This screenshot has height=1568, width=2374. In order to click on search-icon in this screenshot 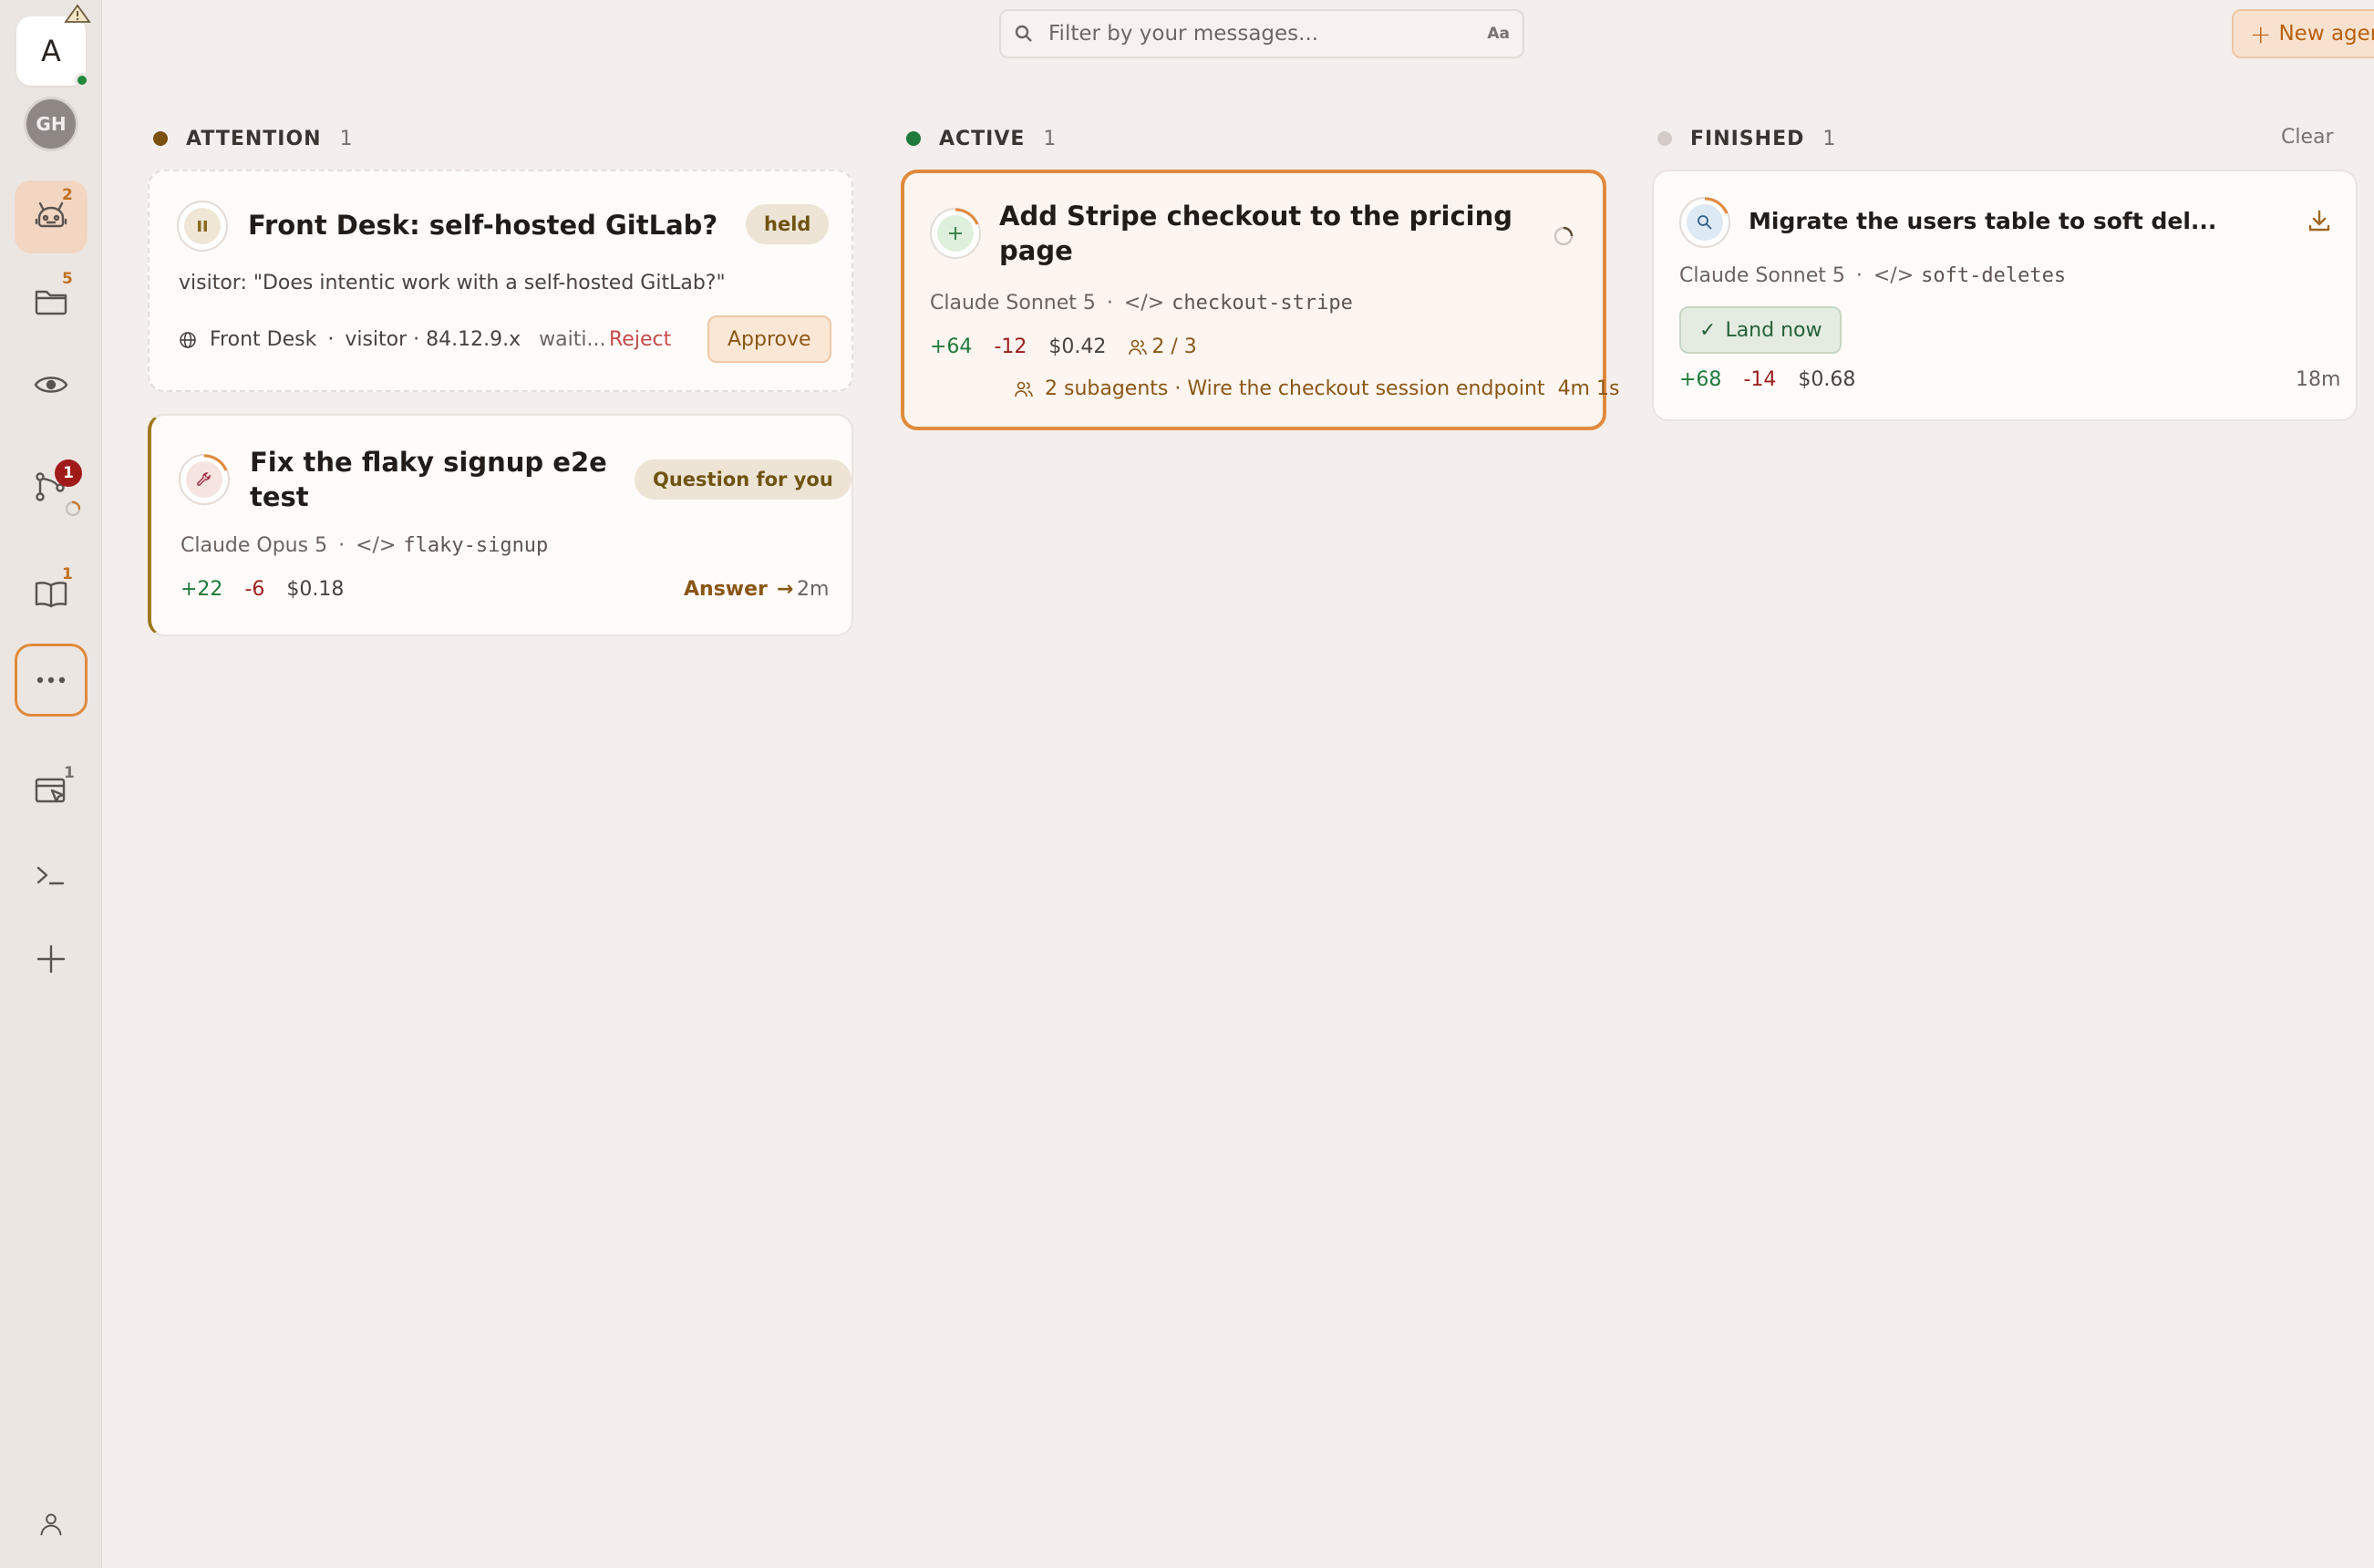, I will do `click(1023, 33)`.